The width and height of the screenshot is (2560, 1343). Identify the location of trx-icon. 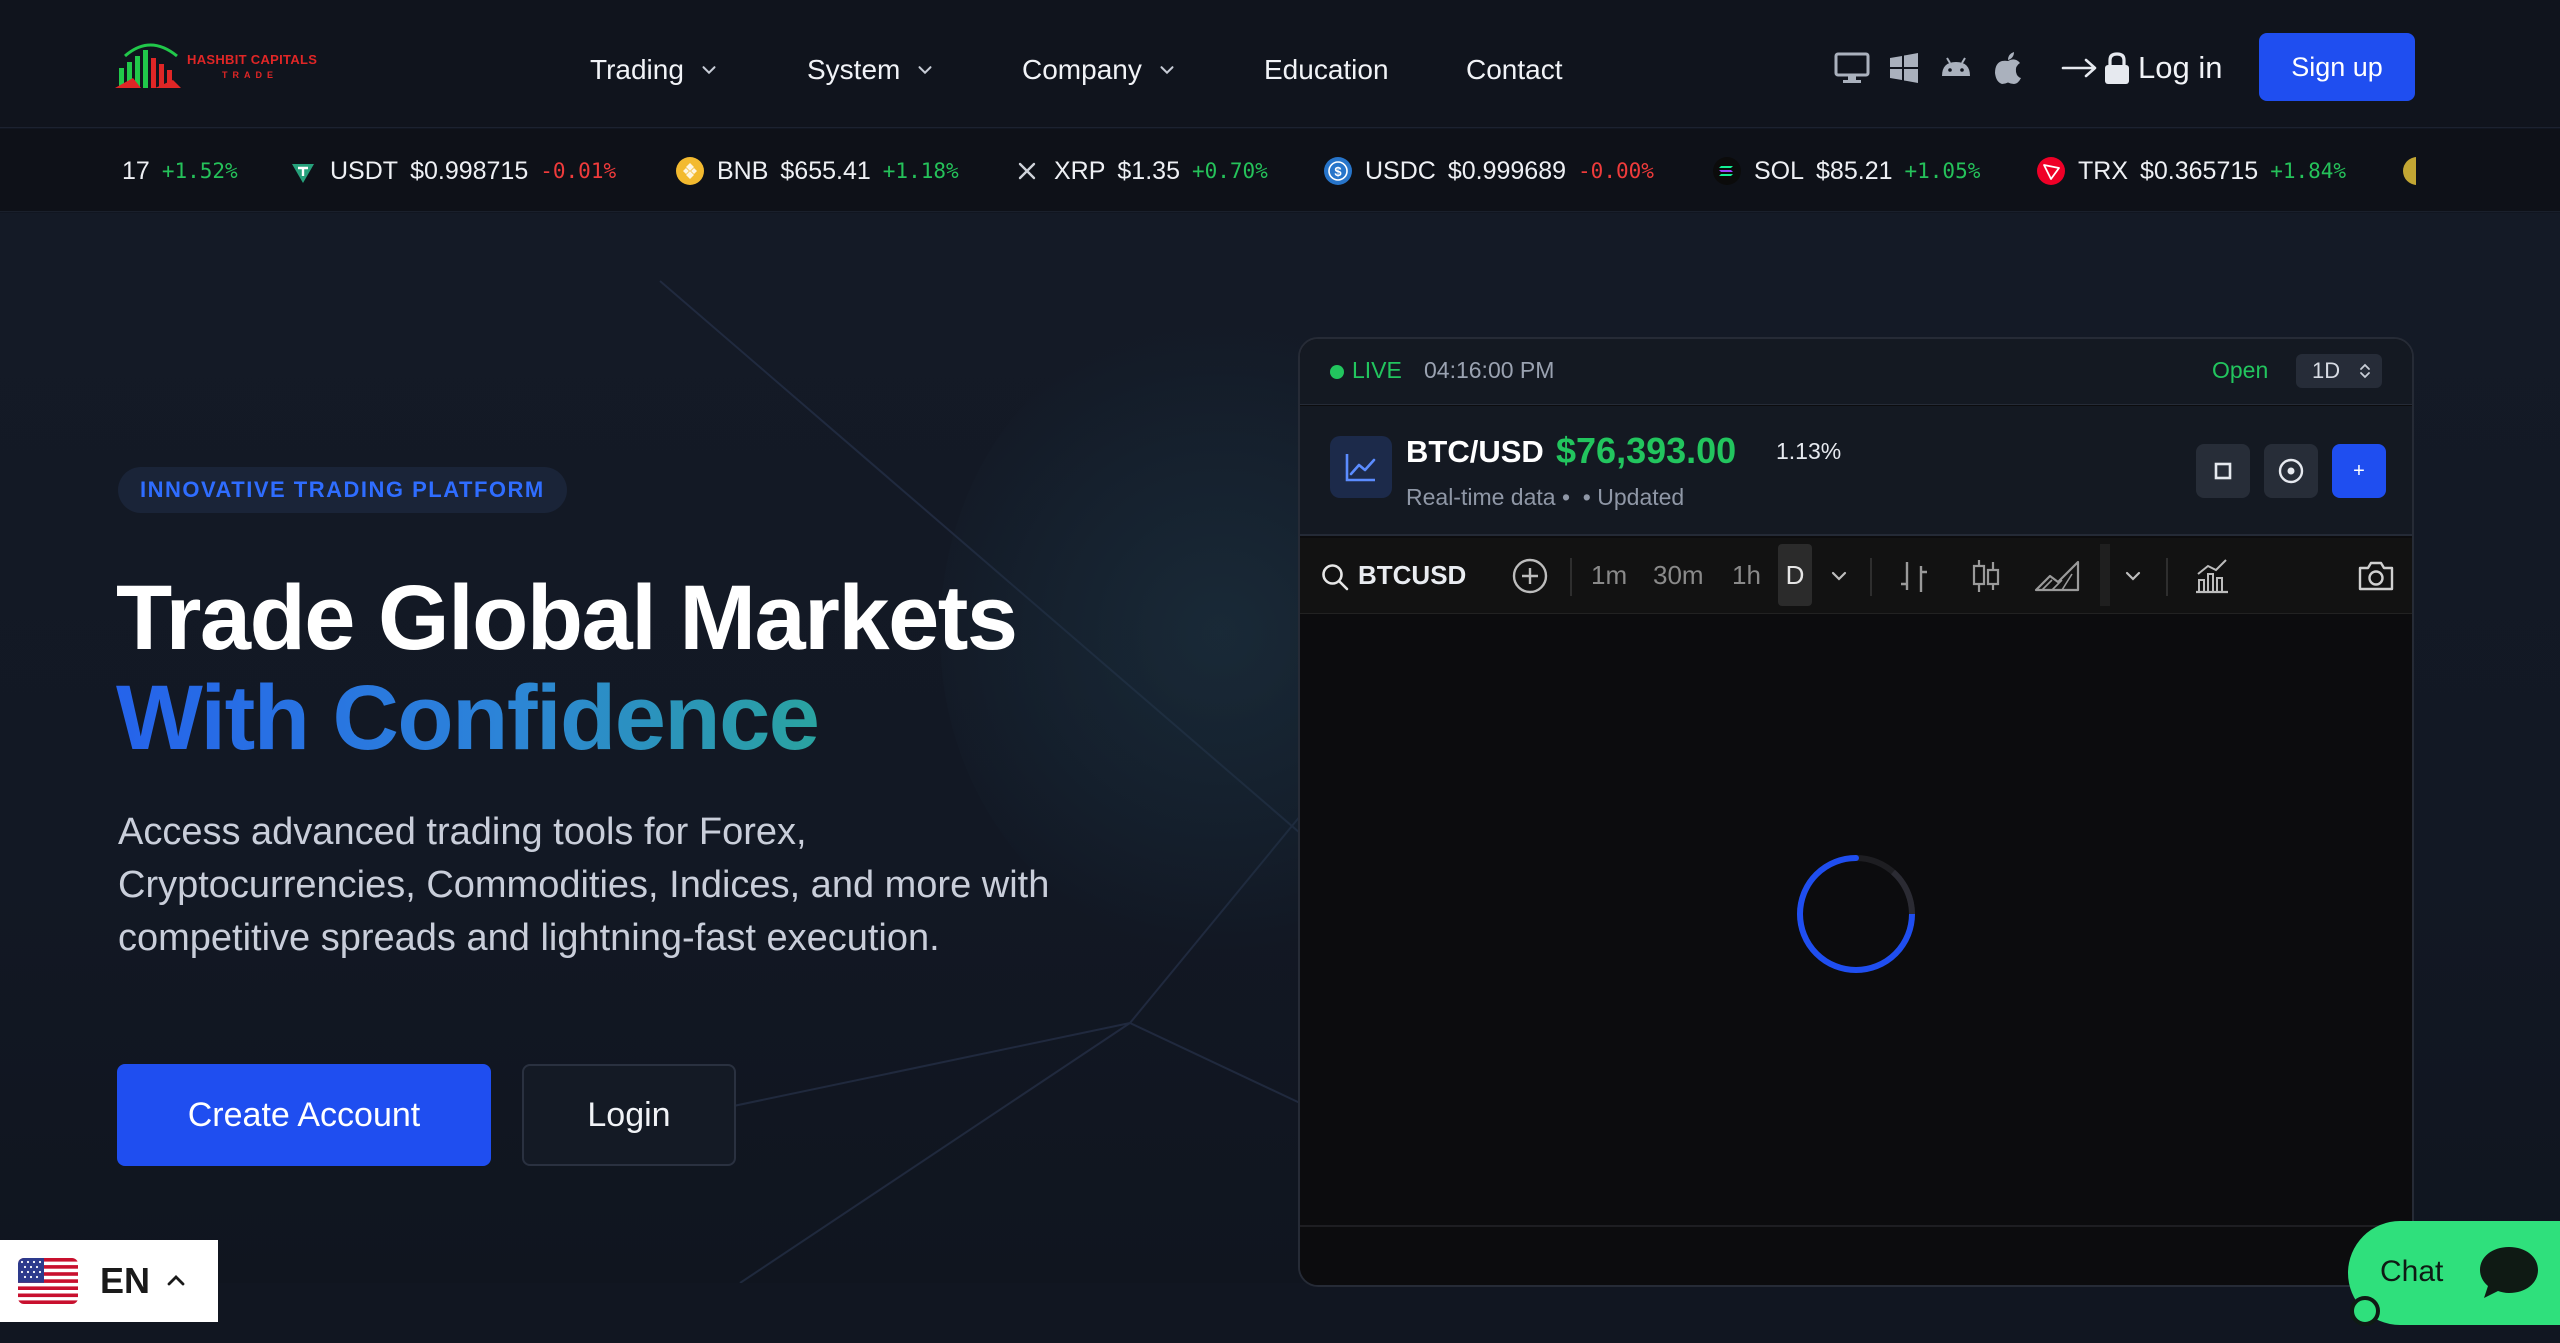
(2051, 171).